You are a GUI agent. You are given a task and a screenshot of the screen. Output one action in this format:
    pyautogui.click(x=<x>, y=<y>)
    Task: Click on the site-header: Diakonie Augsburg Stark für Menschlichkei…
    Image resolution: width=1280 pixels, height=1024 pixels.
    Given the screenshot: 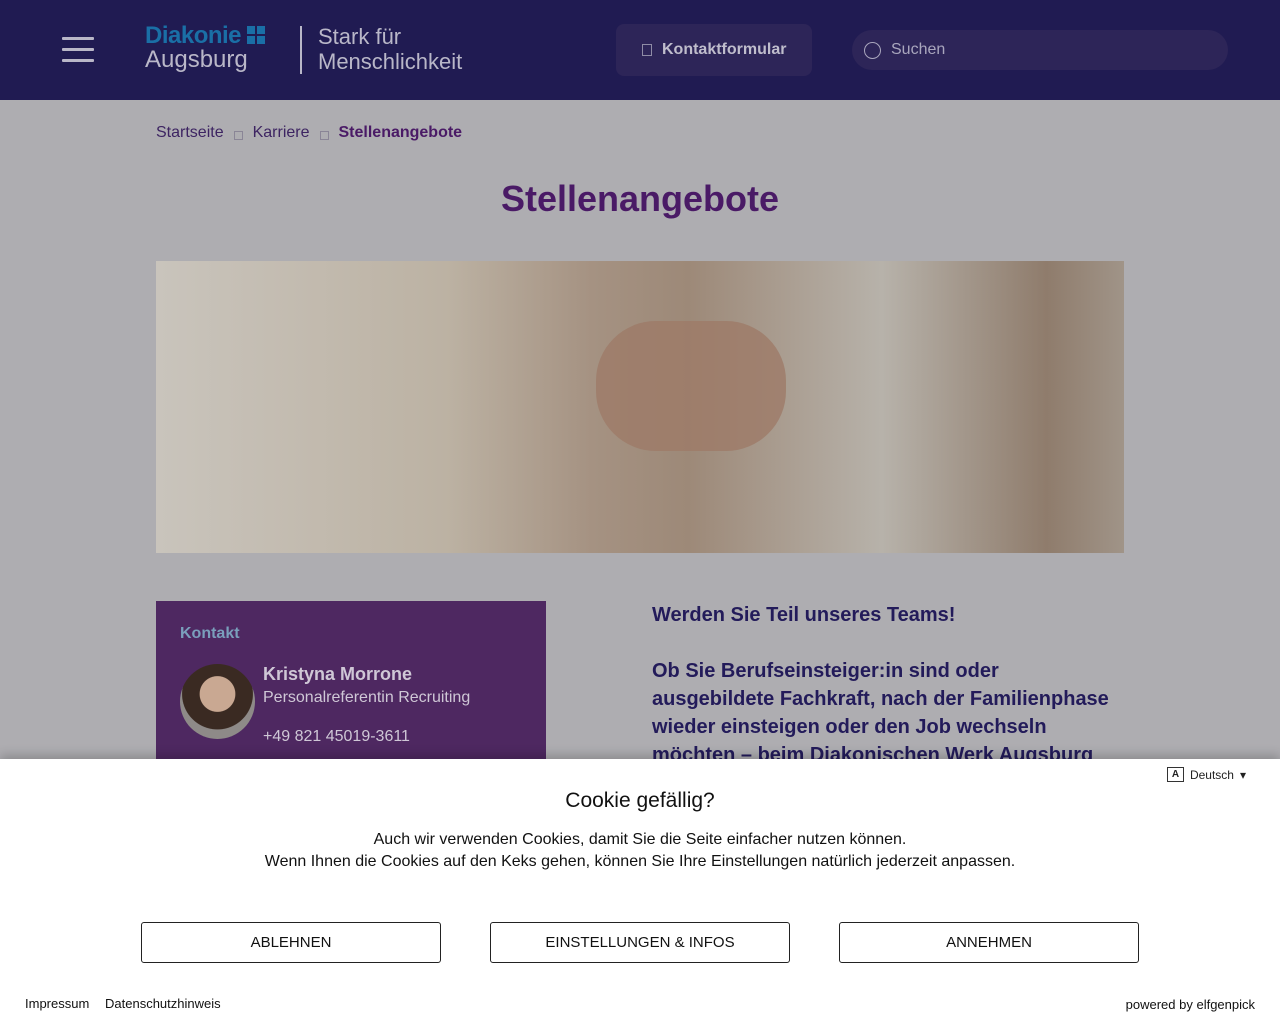 What is the action you would take?
    pyautogui.click(x=640, y=50)
    